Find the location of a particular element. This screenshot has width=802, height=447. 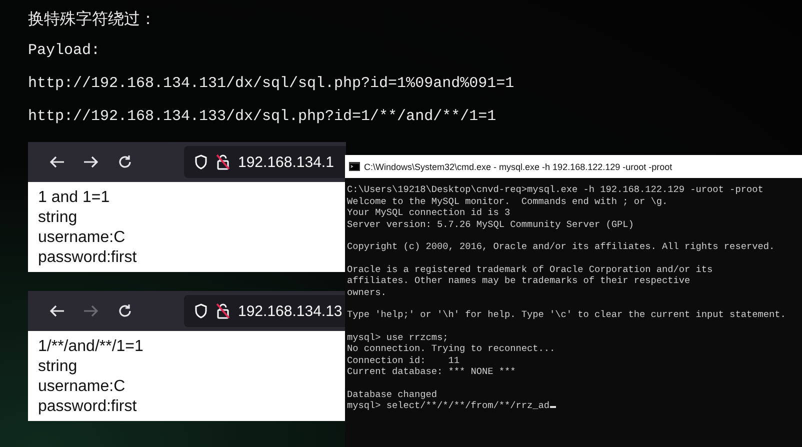

terminal-line: owners. is located at coordinates (367, 292).